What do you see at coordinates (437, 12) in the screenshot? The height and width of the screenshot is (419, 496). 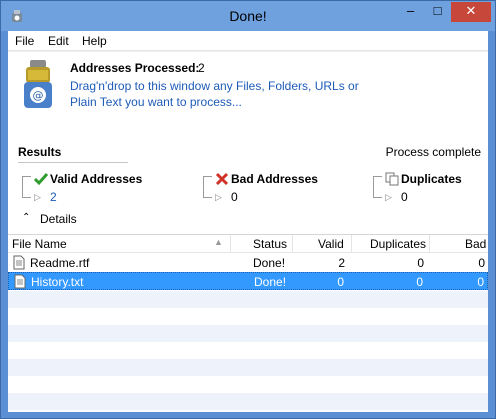 I see `maximize-button: □` at bounding box center [437, 12].